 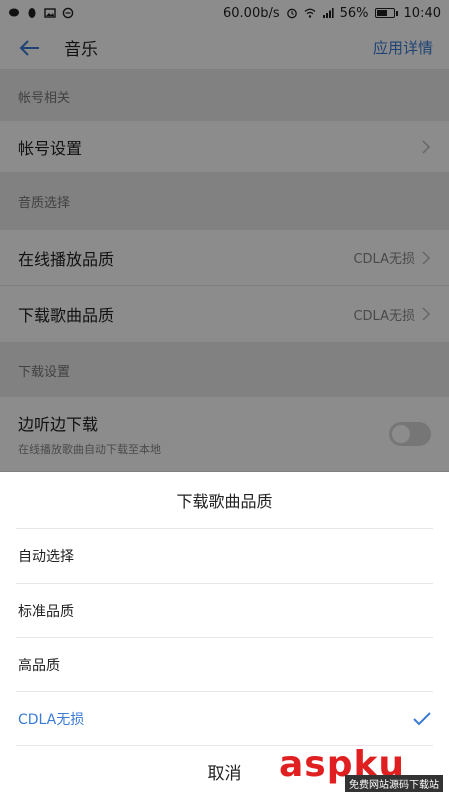 What do you see at coordinates (224, 665) in the screenshot?
I see `option-high: 高品质` at bounding box center [224, 665].